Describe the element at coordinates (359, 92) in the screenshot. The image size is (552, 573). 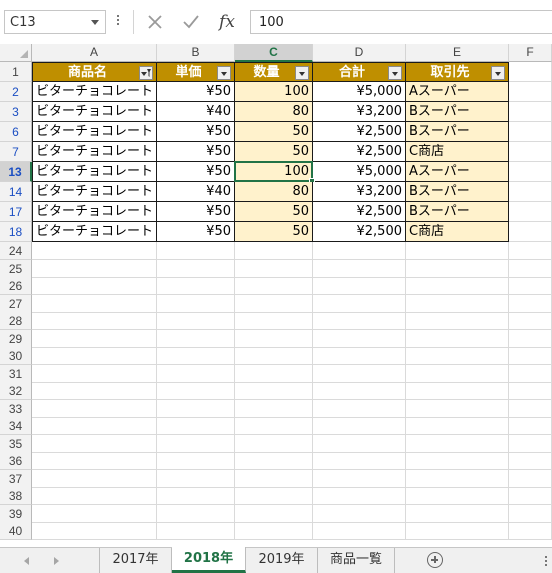
I see `table-cell-total: ¥5,000` at that location.